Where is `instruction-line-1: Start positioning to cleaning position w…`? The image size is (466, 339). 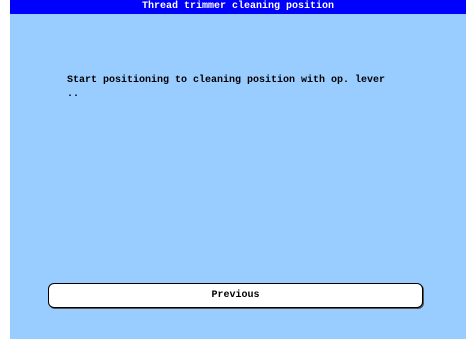
instruction-line-1: Start positioning to cleaning position w… is located at coordinates (226, 80).